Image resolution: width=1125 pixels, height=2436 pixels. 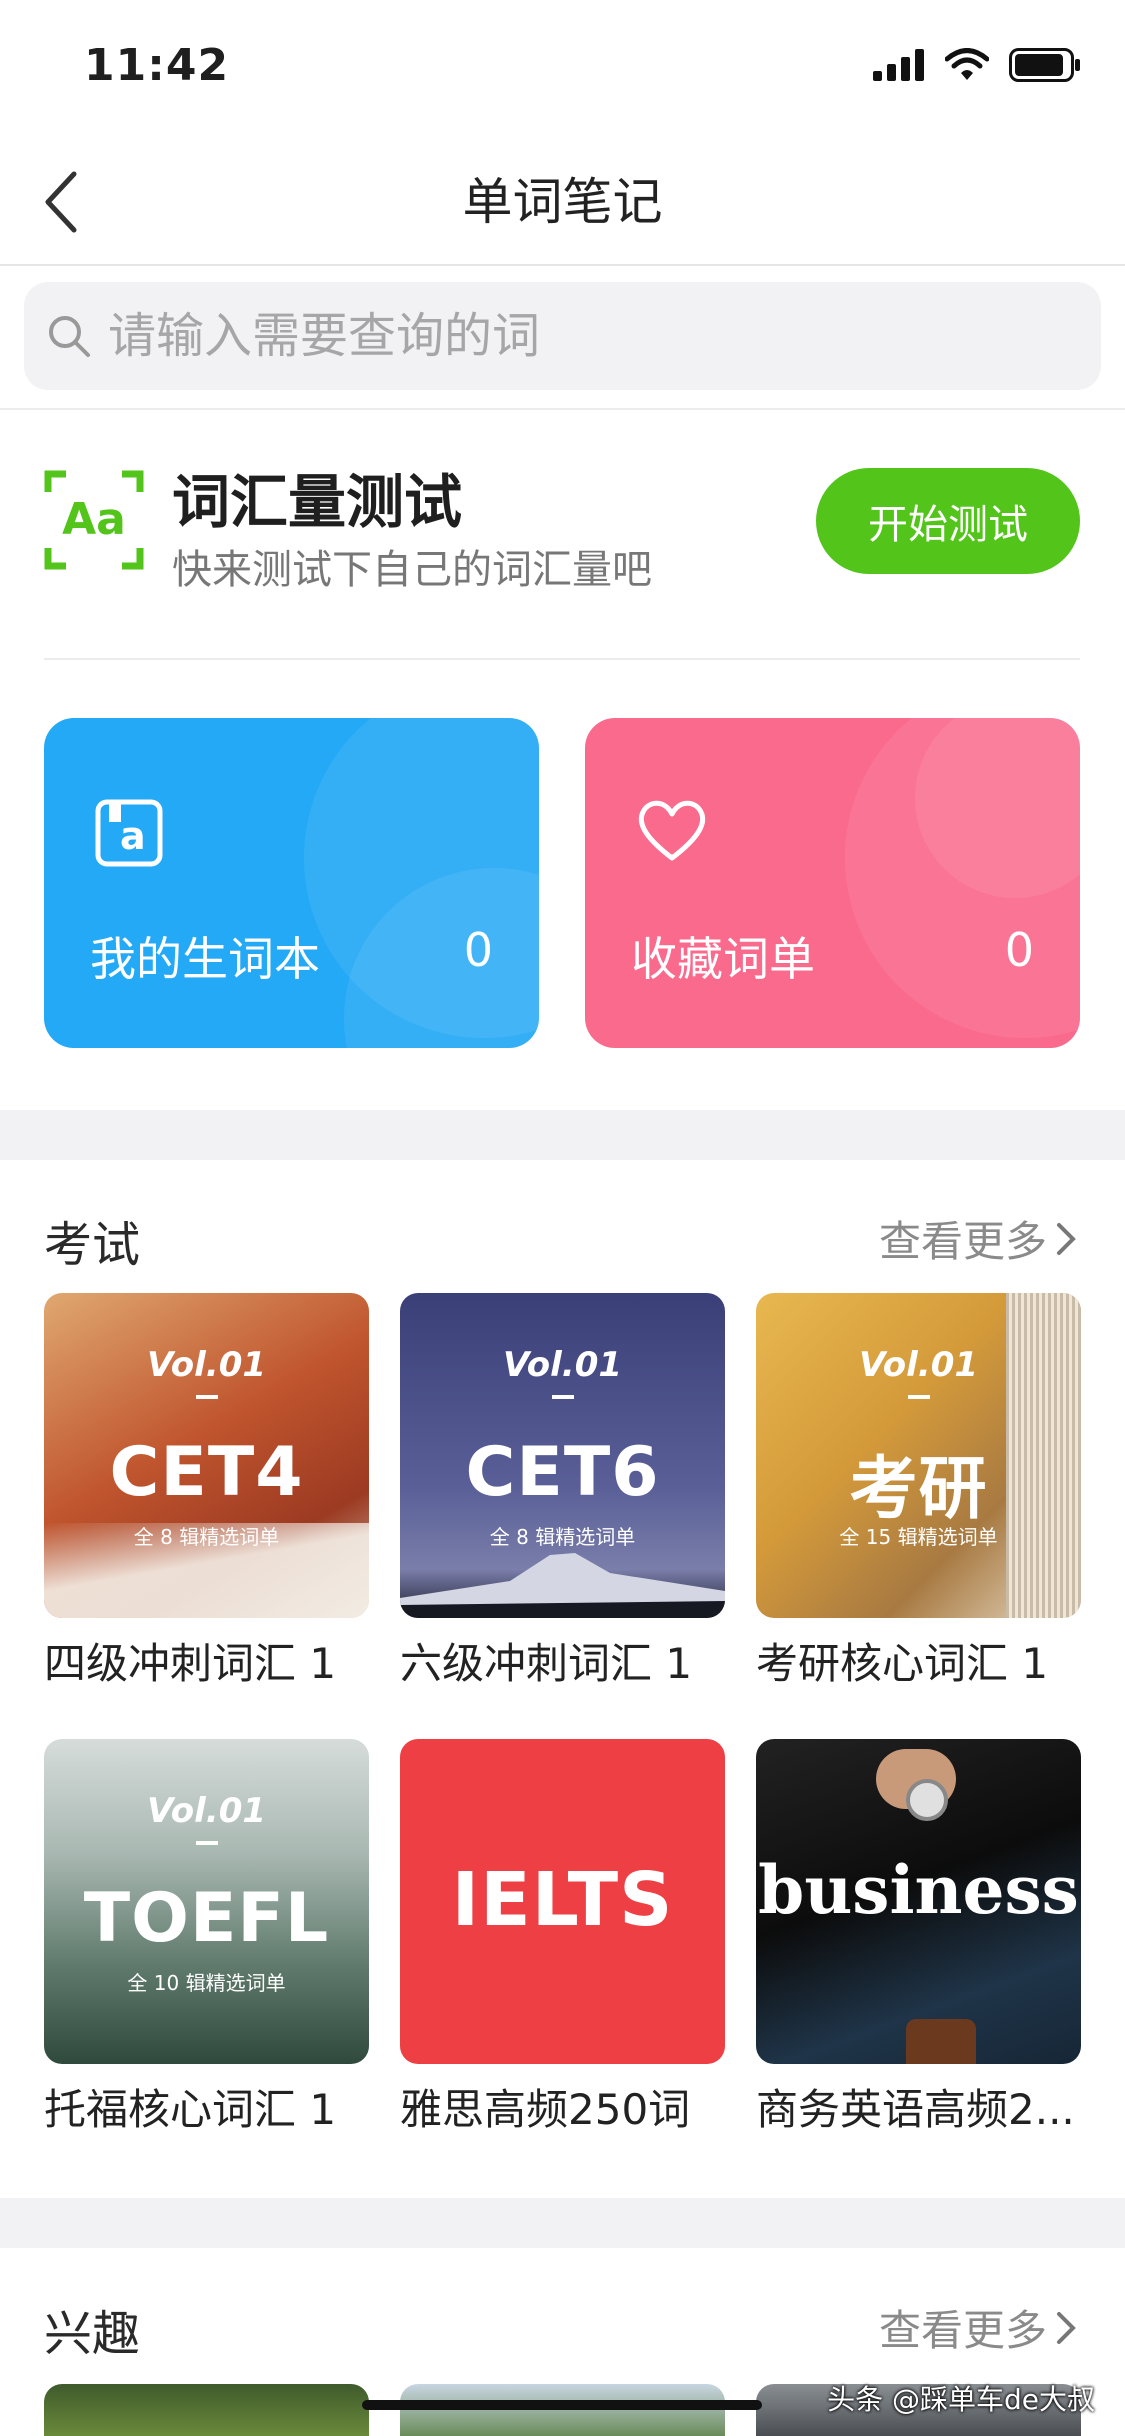 What do you see at coordinates (412, 570) in the screenshot?
I see `vocab-test-subtitle: 快来测试下自己的词汇量吧` at bounding box center [412, 570].